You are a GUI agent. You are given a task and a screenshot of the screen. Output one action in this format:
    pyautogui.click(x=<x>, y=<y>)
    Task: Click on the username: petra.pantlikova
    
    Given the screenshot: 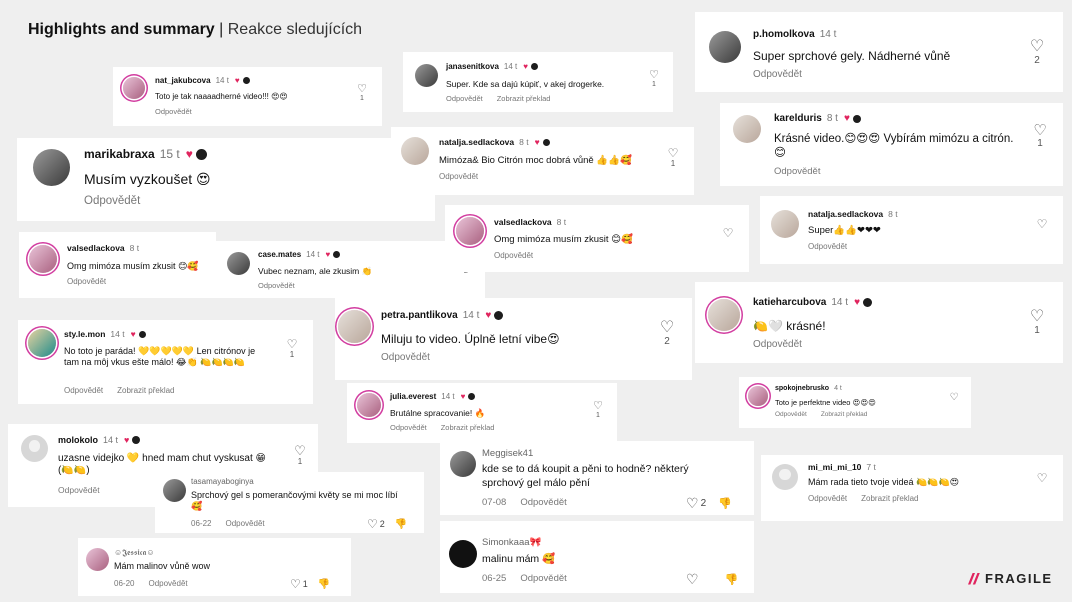 What is the action you would take?
    pyautogui.click(x=419, y=315)
    